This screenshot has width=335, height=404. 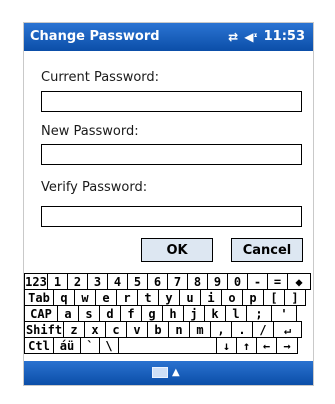 I want to click on window-title: Change Password, so click(x=95, y=36).